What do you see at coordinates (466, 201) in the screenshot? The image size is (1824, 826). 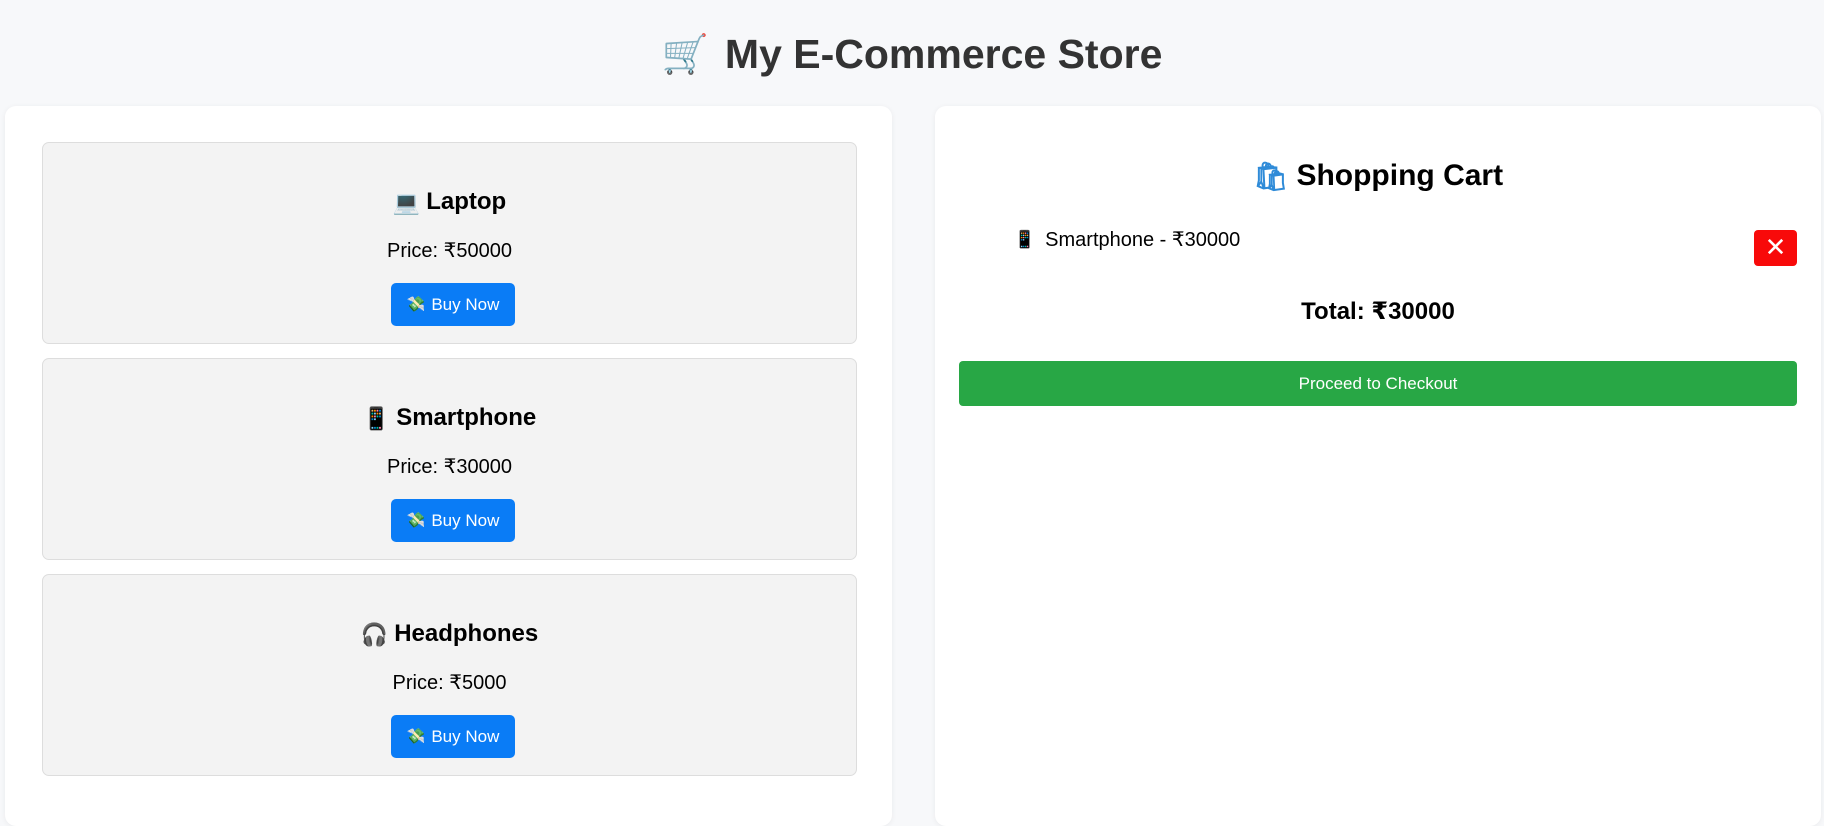 I see `product-name-text: Laptop` at bounding box center [466, 201].